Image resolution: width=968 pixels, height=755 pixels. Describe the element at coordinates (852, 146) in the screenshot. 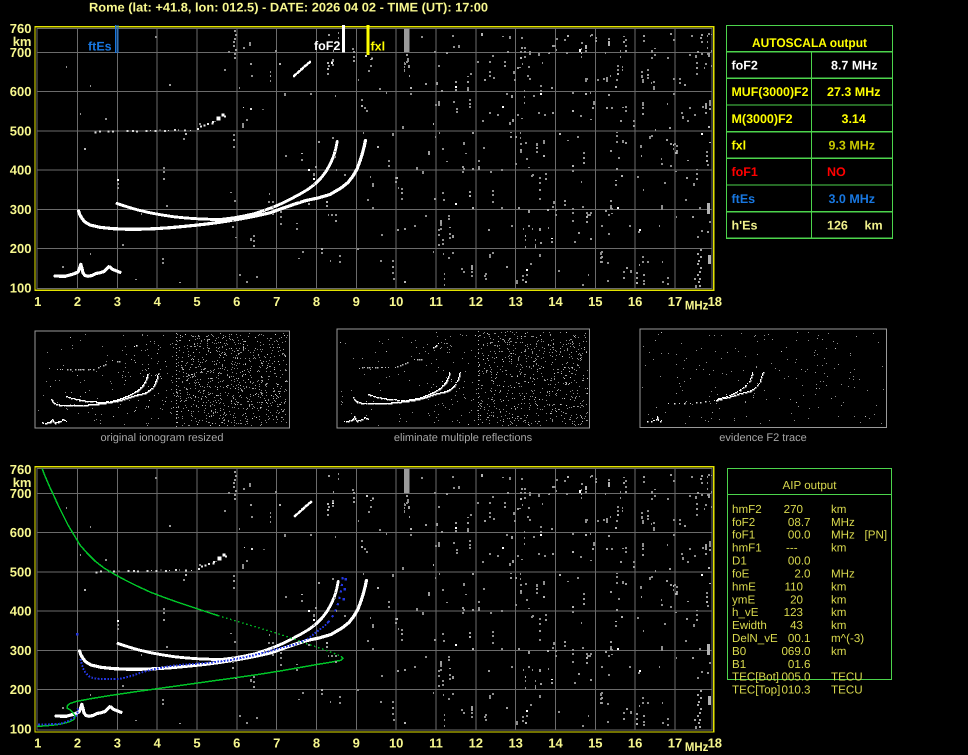

I see `svg-text: 9.3 MHz` at that location.